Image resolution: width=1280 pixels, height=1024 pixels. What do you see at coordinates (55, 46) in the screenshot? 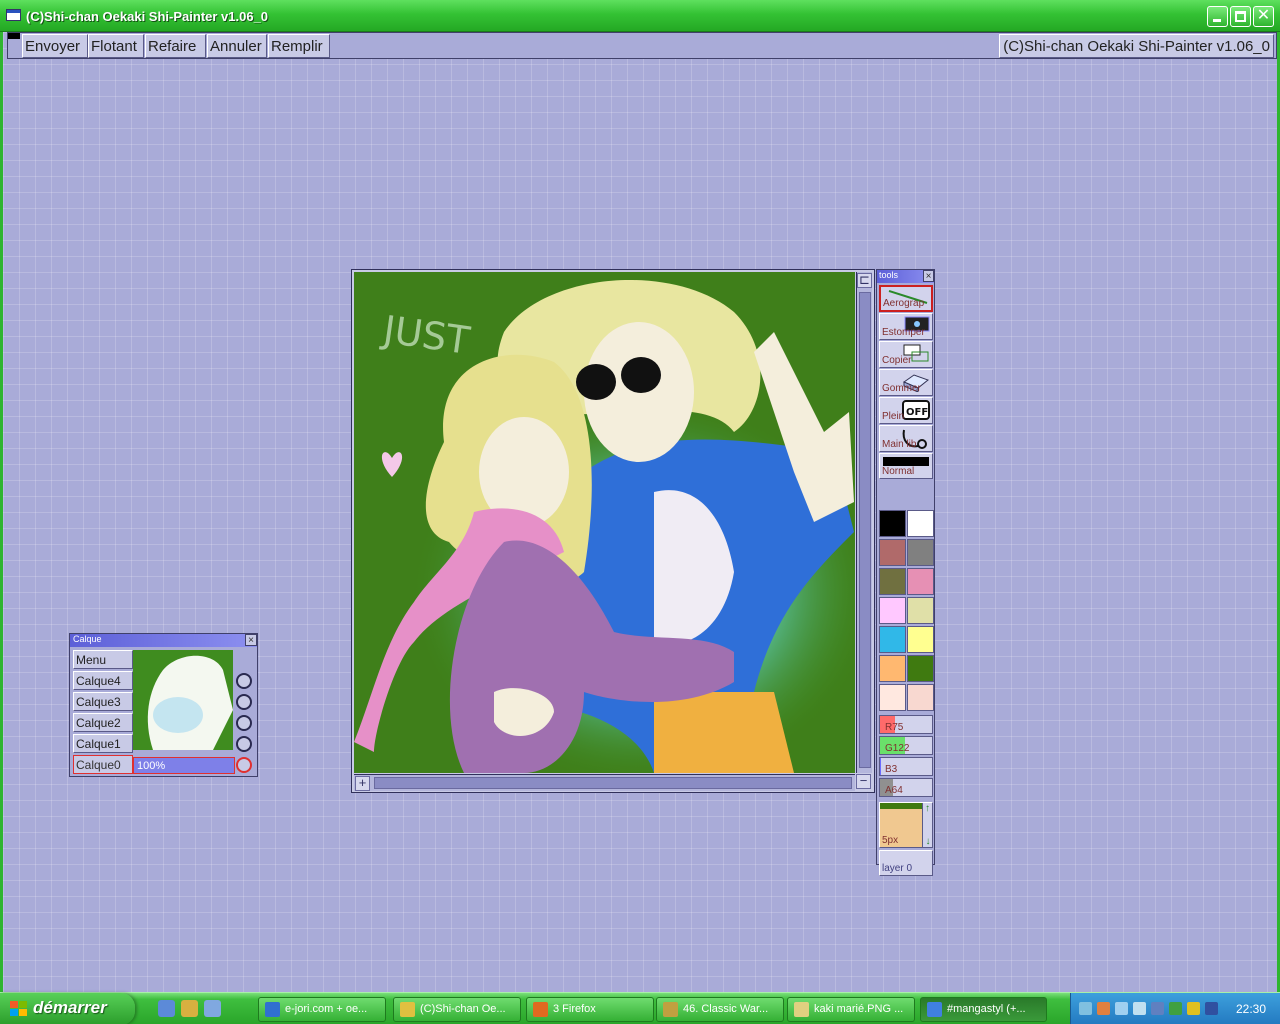
I see `menu-envoyer-button: Envoyer` at bounding box center [55, 46].